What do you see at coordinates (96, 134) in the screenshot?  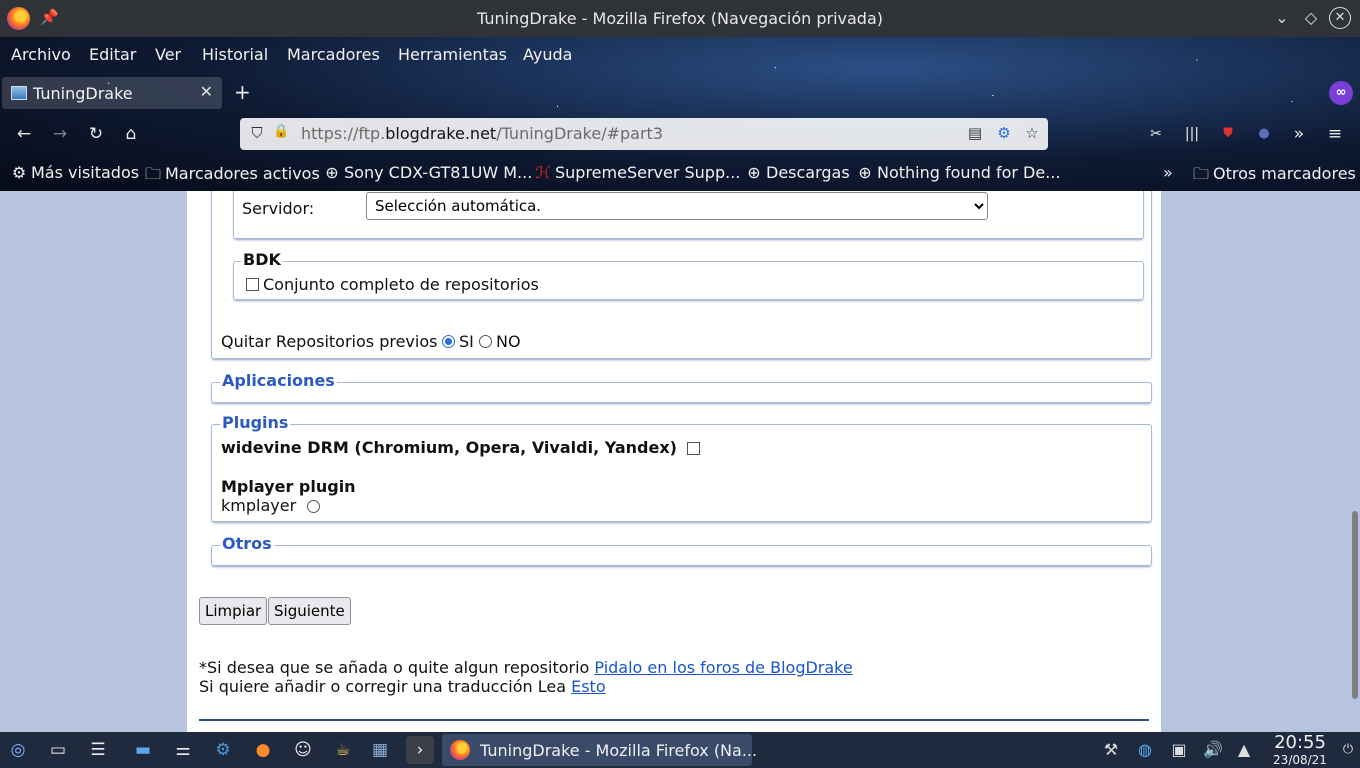 I see `reload-icon: ↻` at bounding box center [96, 134].